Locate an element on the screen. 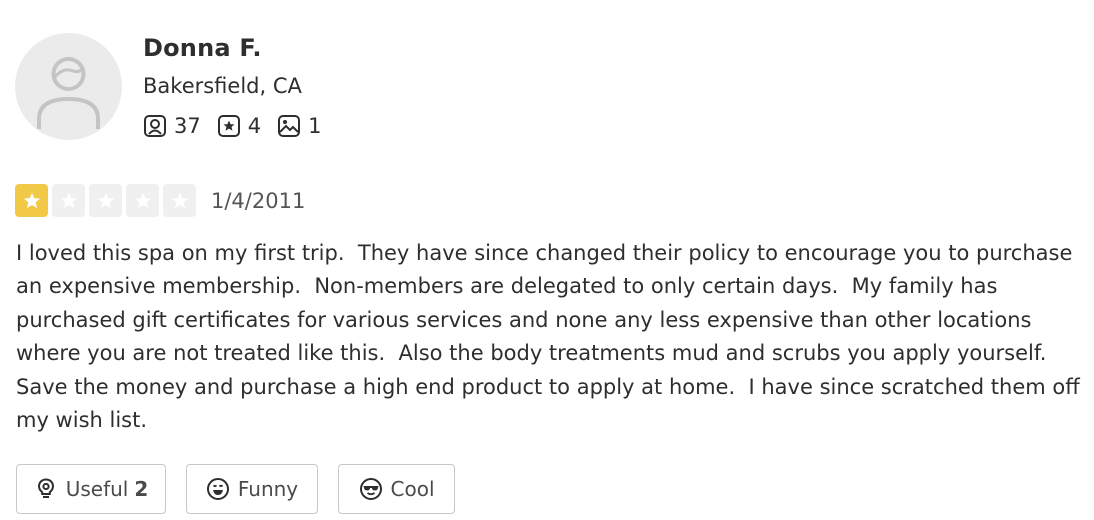 The image size is (1094, 520). star-filled is located at coordinates (31, 200).